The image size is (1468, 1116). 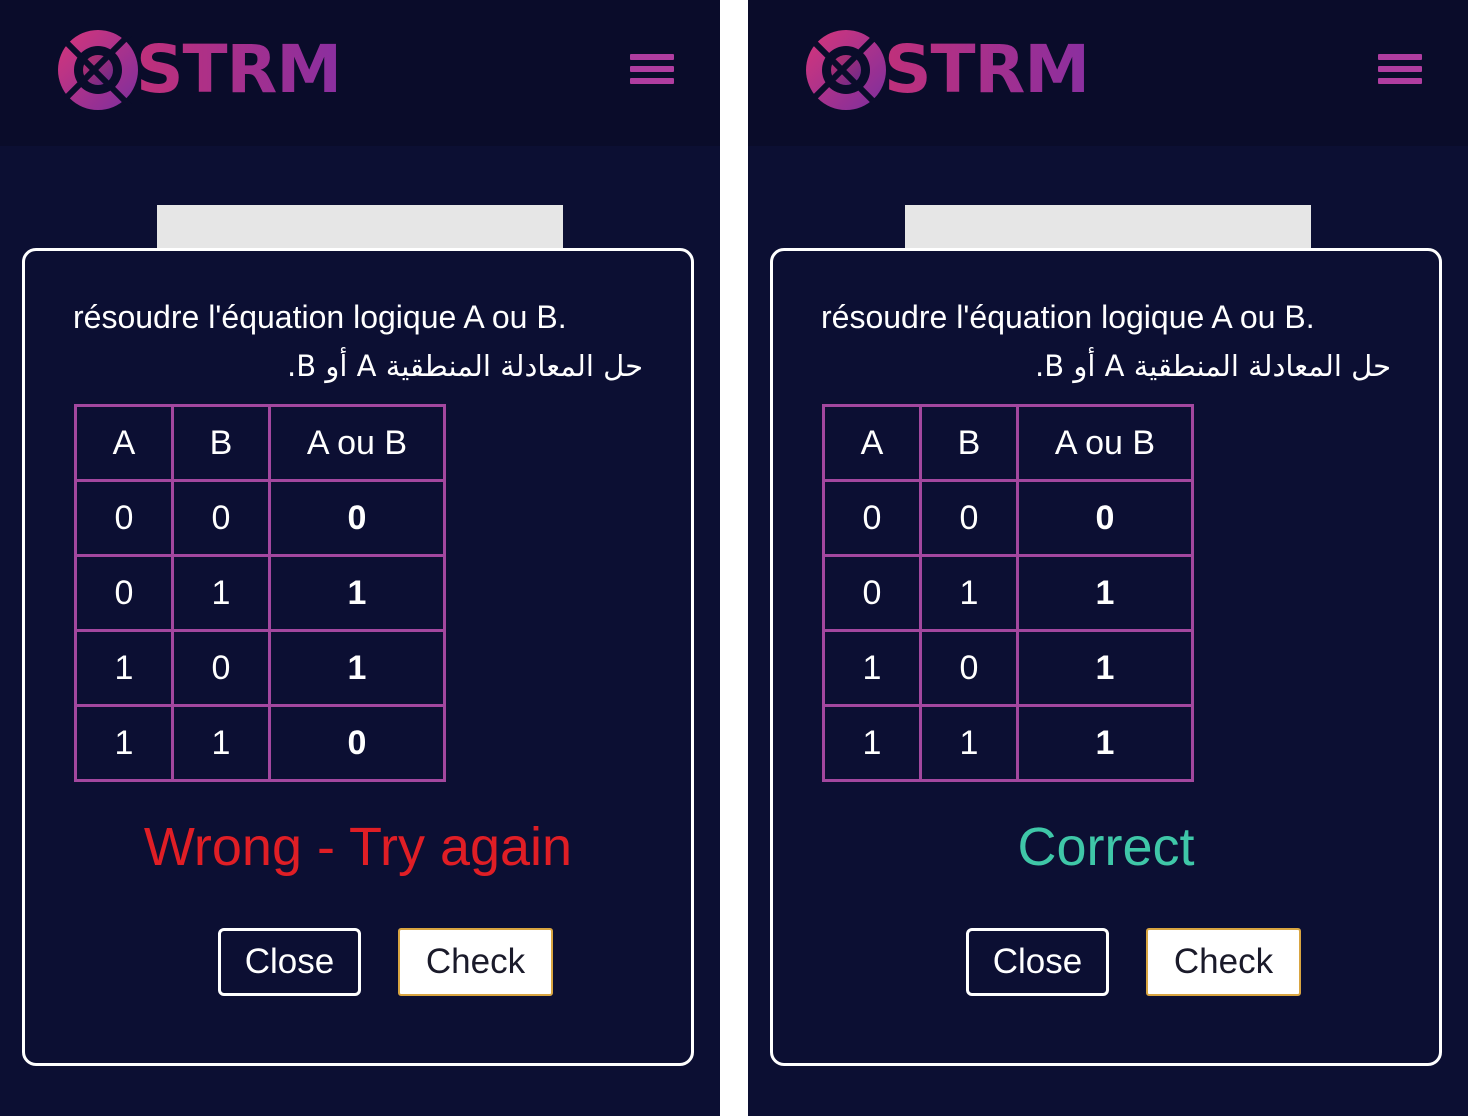 What do you see at coordinates (358, 847) in the screenshot?
I see `result-message: Wrong - Try again` at bounding box center [358, 847].